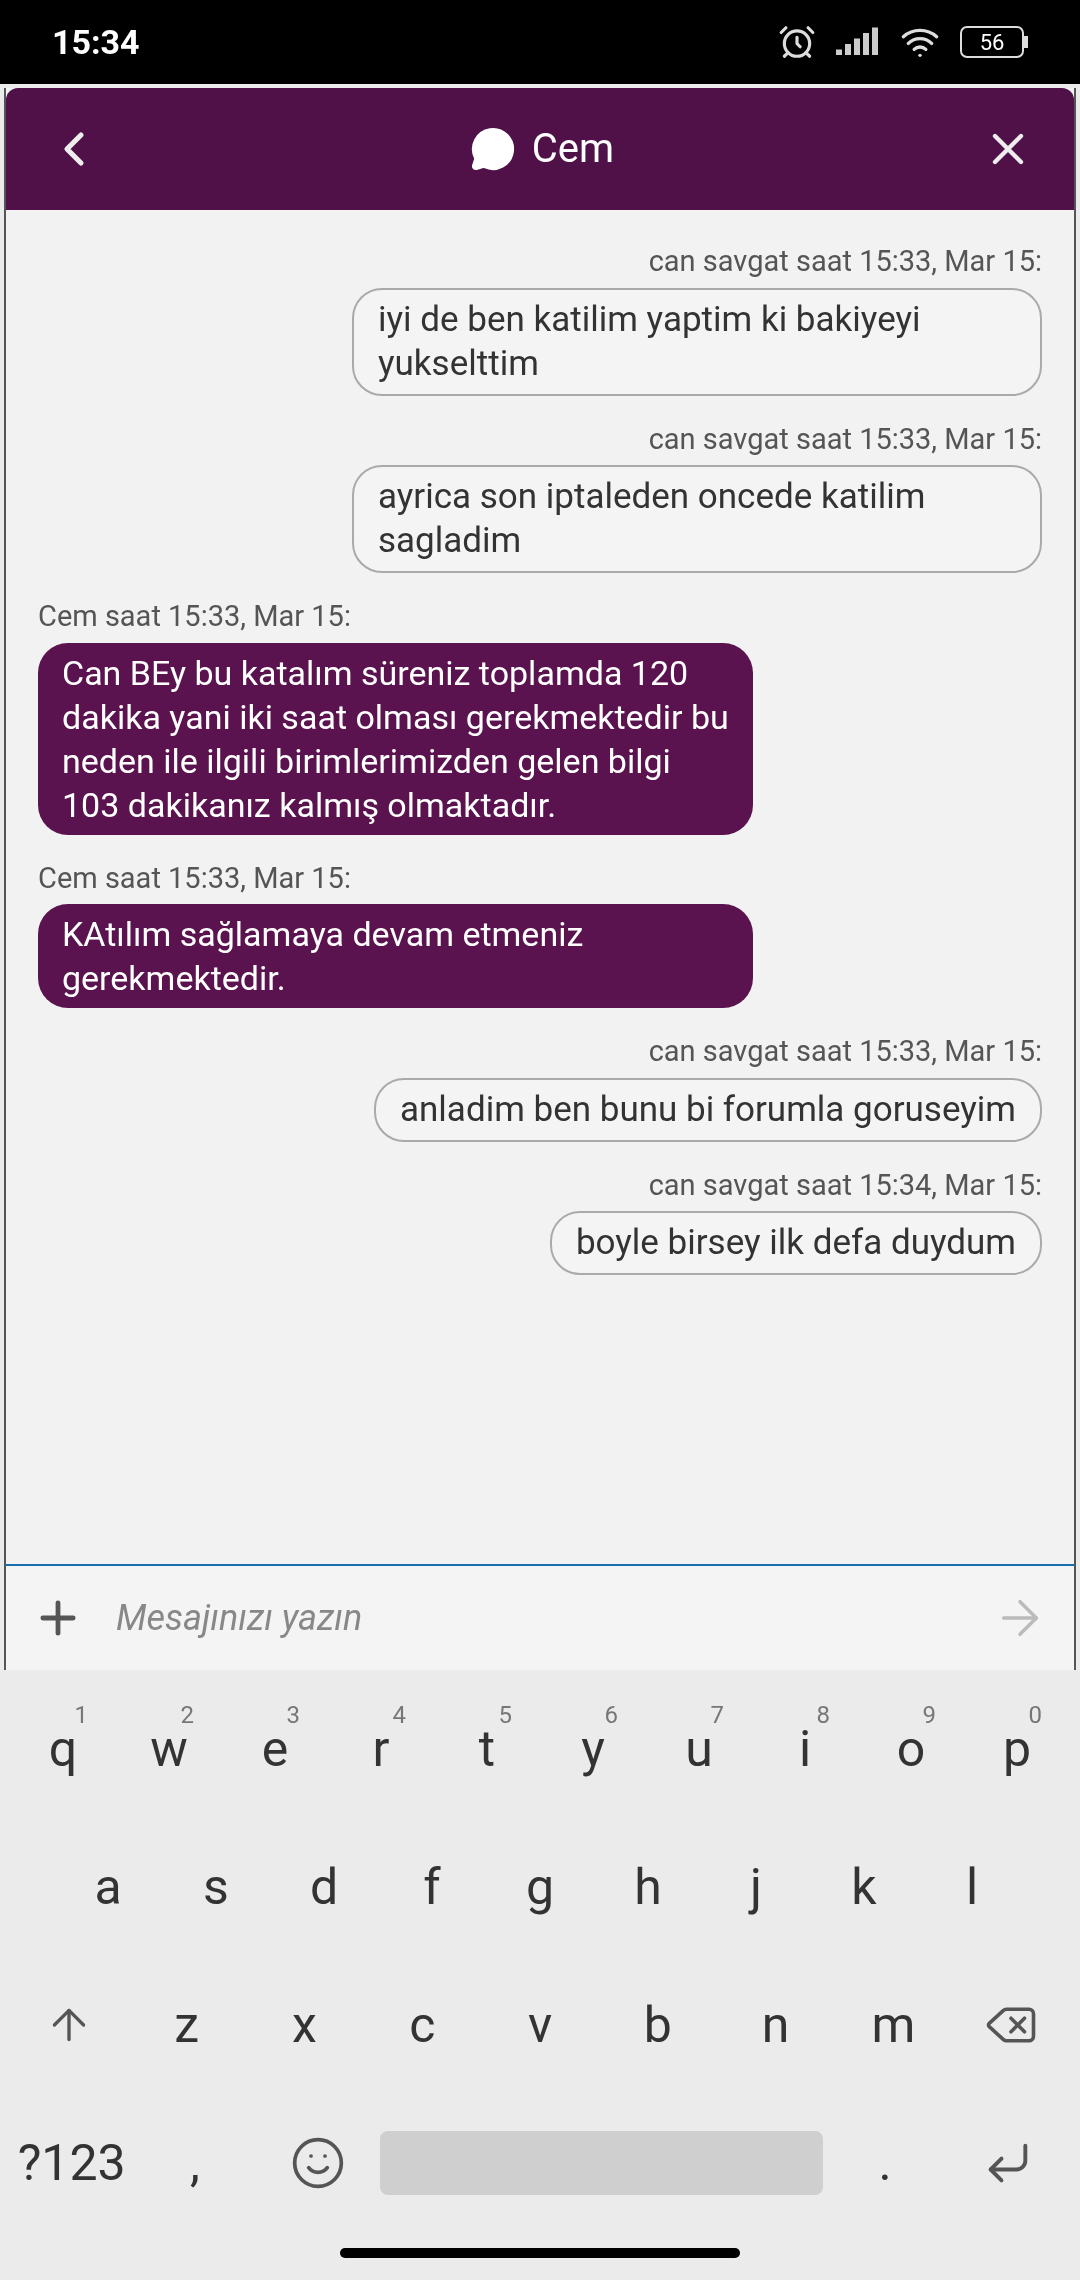 Image resolution: width=1080 pixels, height=2280 pixels. I want to click on keyboard-key: g, so click(540, 1887).